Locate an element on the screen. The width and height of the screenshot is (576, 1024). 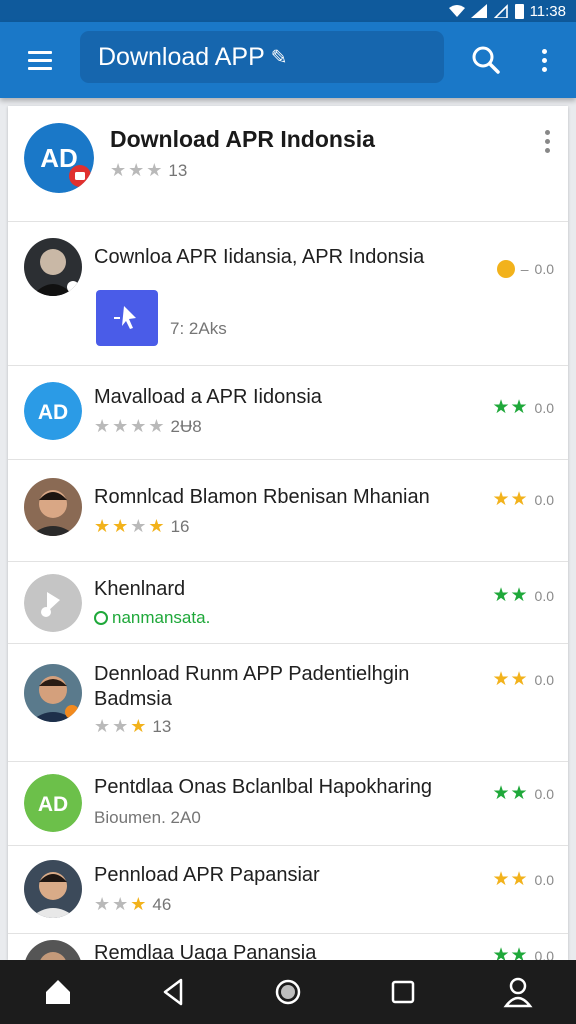
home-circle-icon is located at coordinates (288, 992).